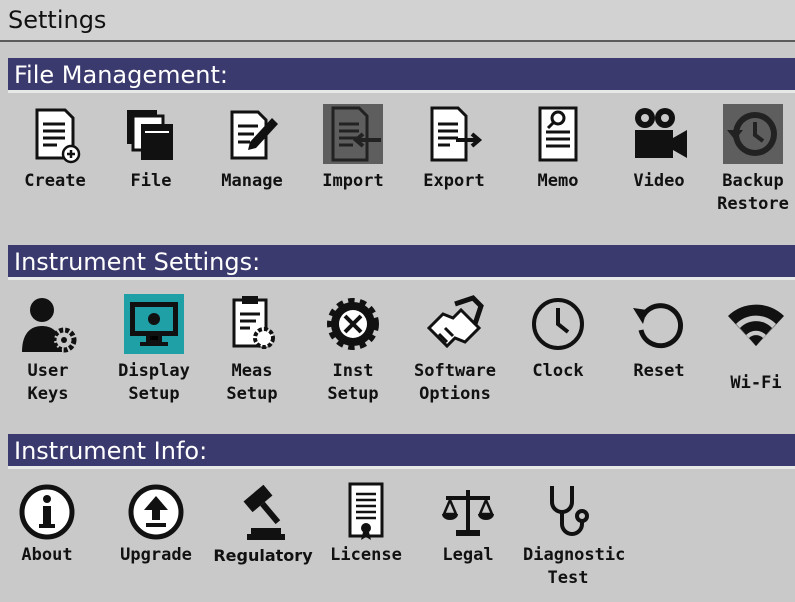 The width and height of the screenshot is (795, 602). I want to click on export-label: Export, so click(454, 181).